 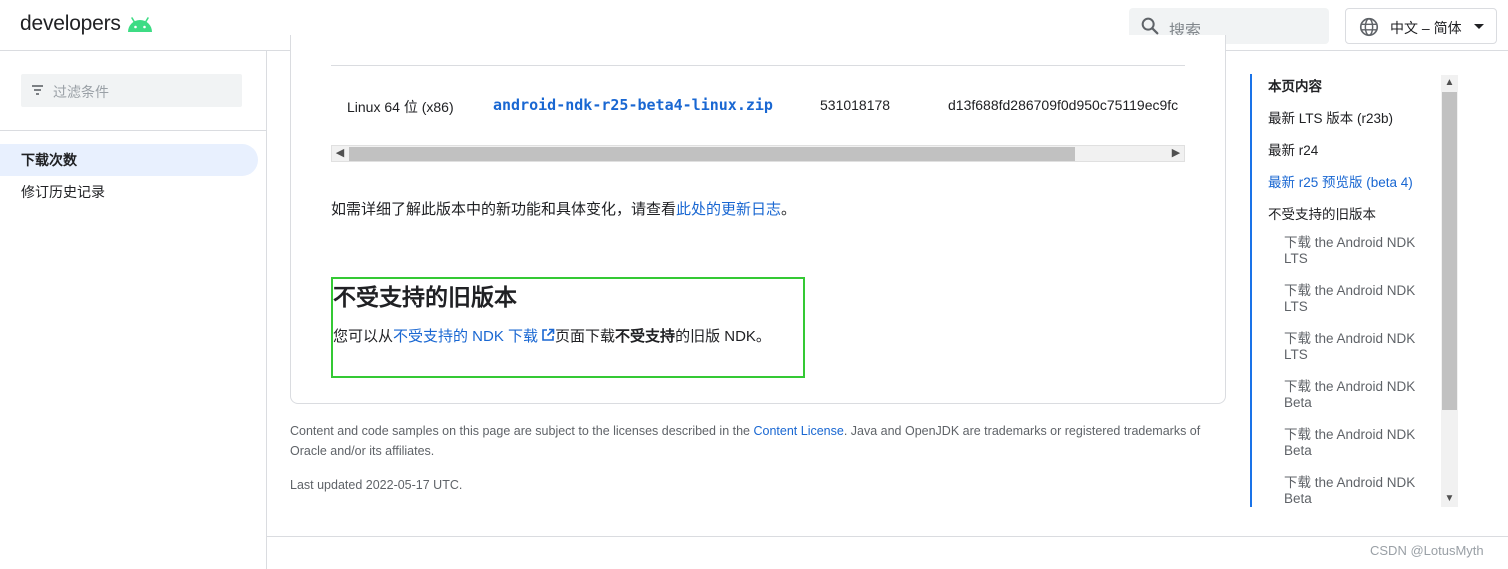 I want to click on globe-icon, so click(x=1369, y=27).